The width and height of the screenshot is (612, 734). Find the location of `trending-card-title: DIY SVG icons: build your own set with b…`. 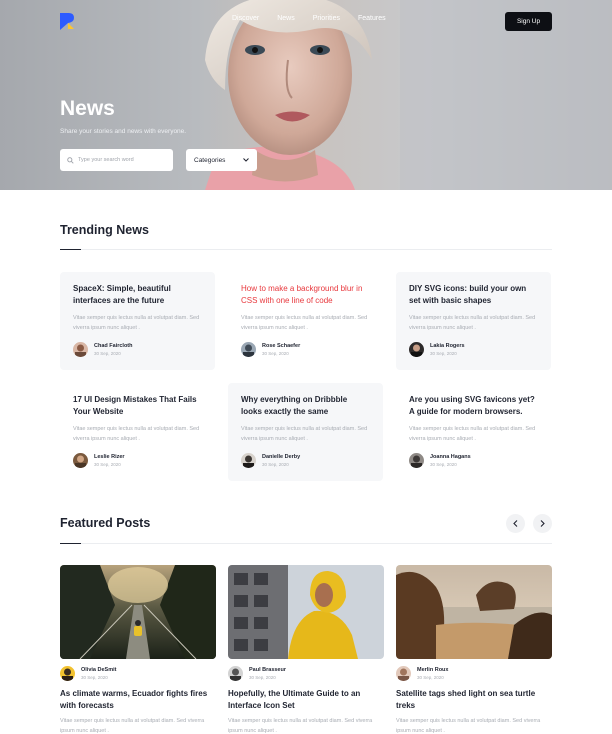

trending-card-title: DIY SVG icons: build your own set with b… is located at coordinates (473, 295).